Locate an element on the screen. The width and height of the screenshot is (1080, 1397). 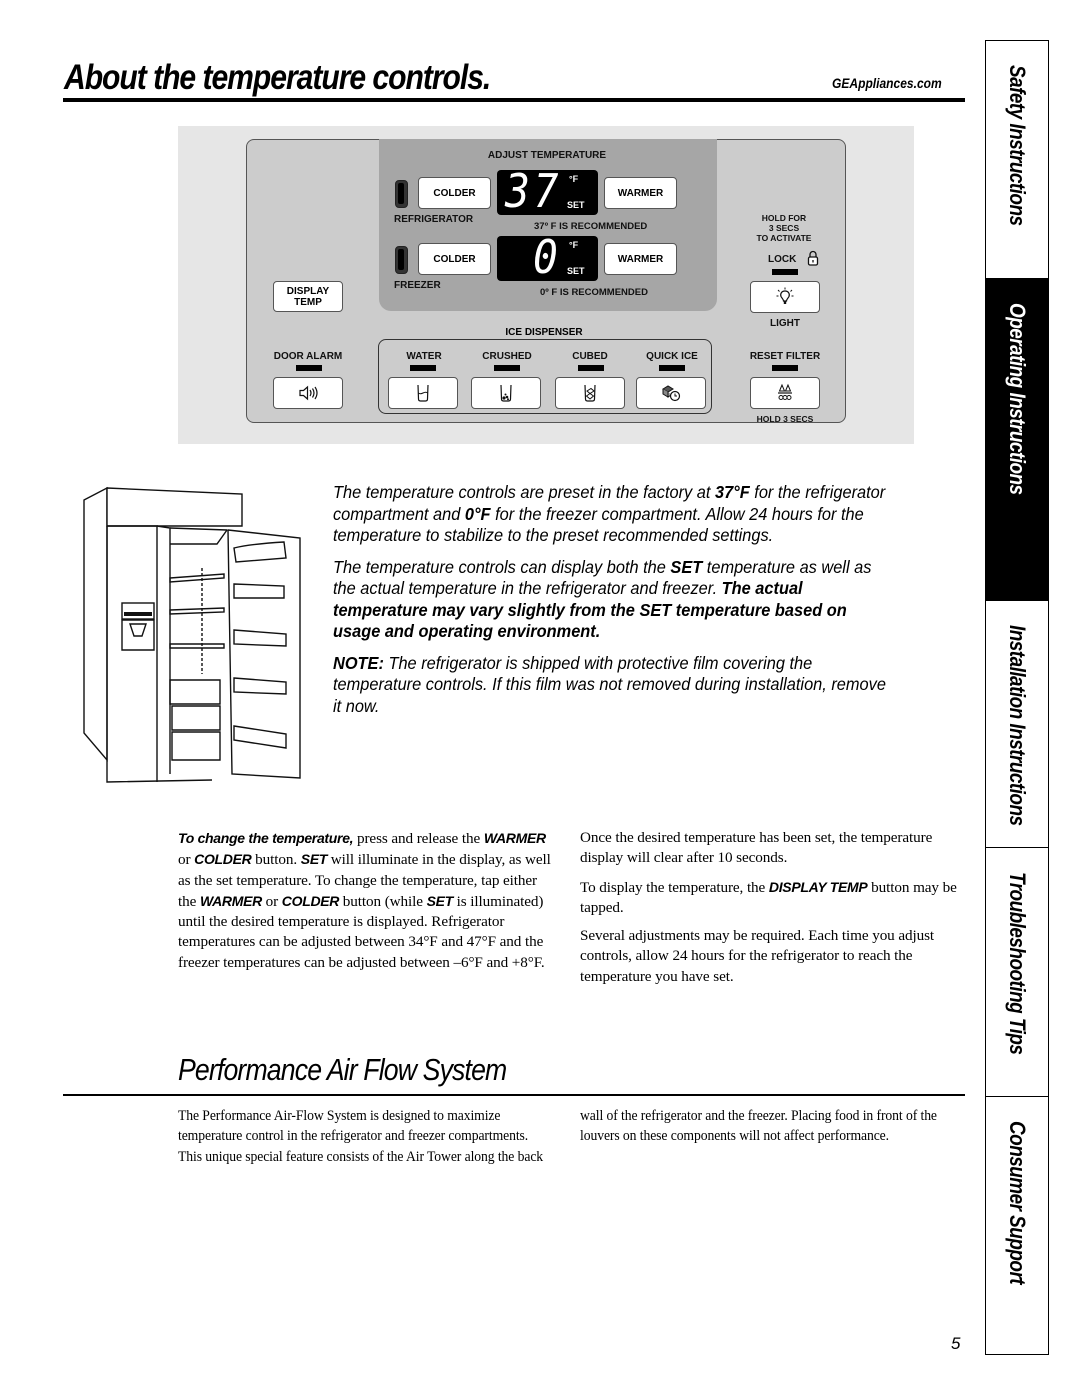
crushed-ice-glass-icon is located at coordinates (506, 393).